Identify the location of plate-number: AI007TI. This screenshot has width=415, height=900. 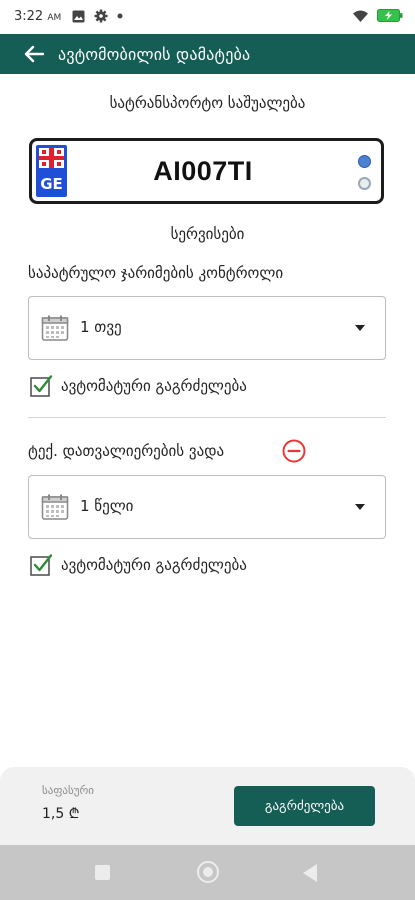
(203, 171).